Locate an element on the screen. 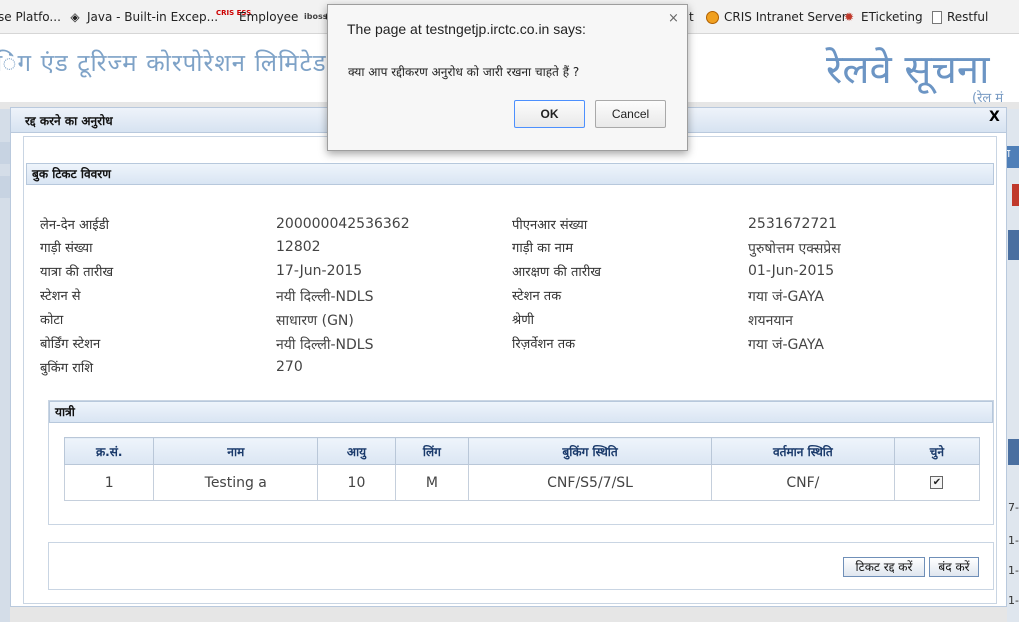 Image resolution: width=1019 pixels, height=622 pixels. to-station-label: स्टेशन तक is located at coordinates (537, 296).